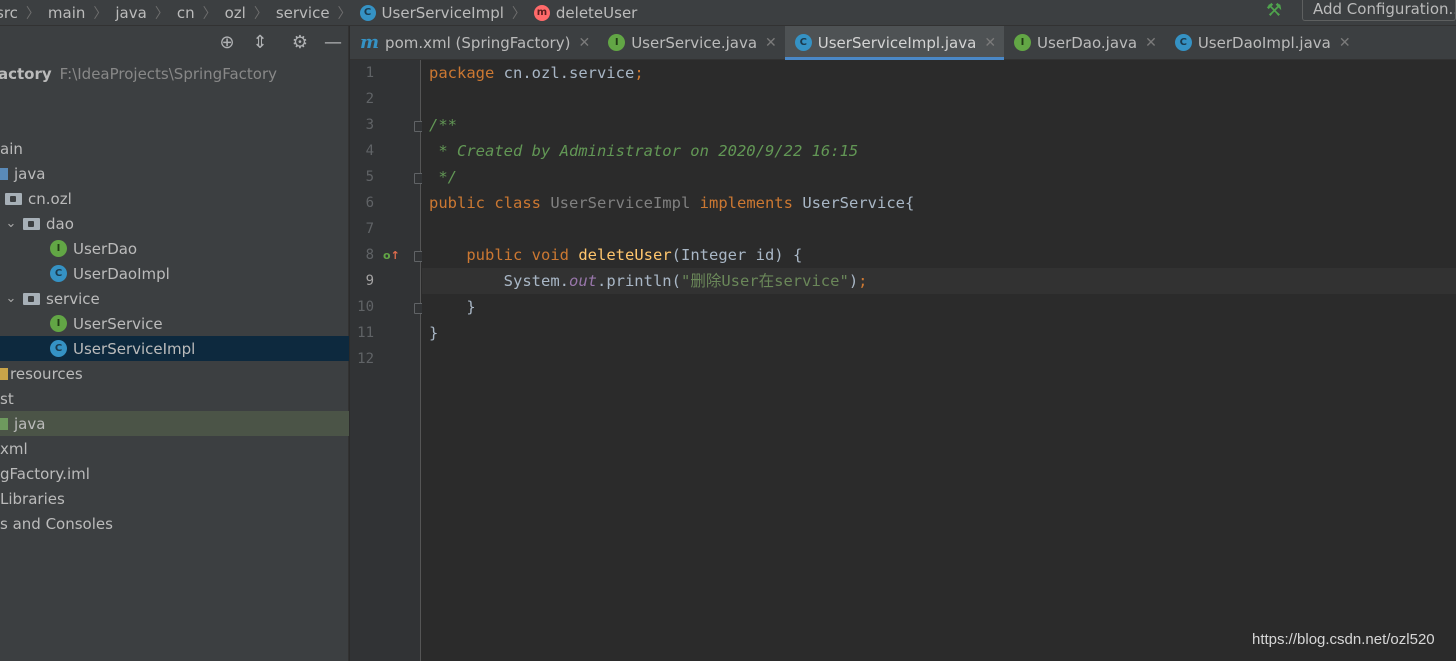 This screenshot has height=661, width=1456. Describe the element at coordinates (471, 307) in the screenshot. I see `closing-brace: }` at that location.